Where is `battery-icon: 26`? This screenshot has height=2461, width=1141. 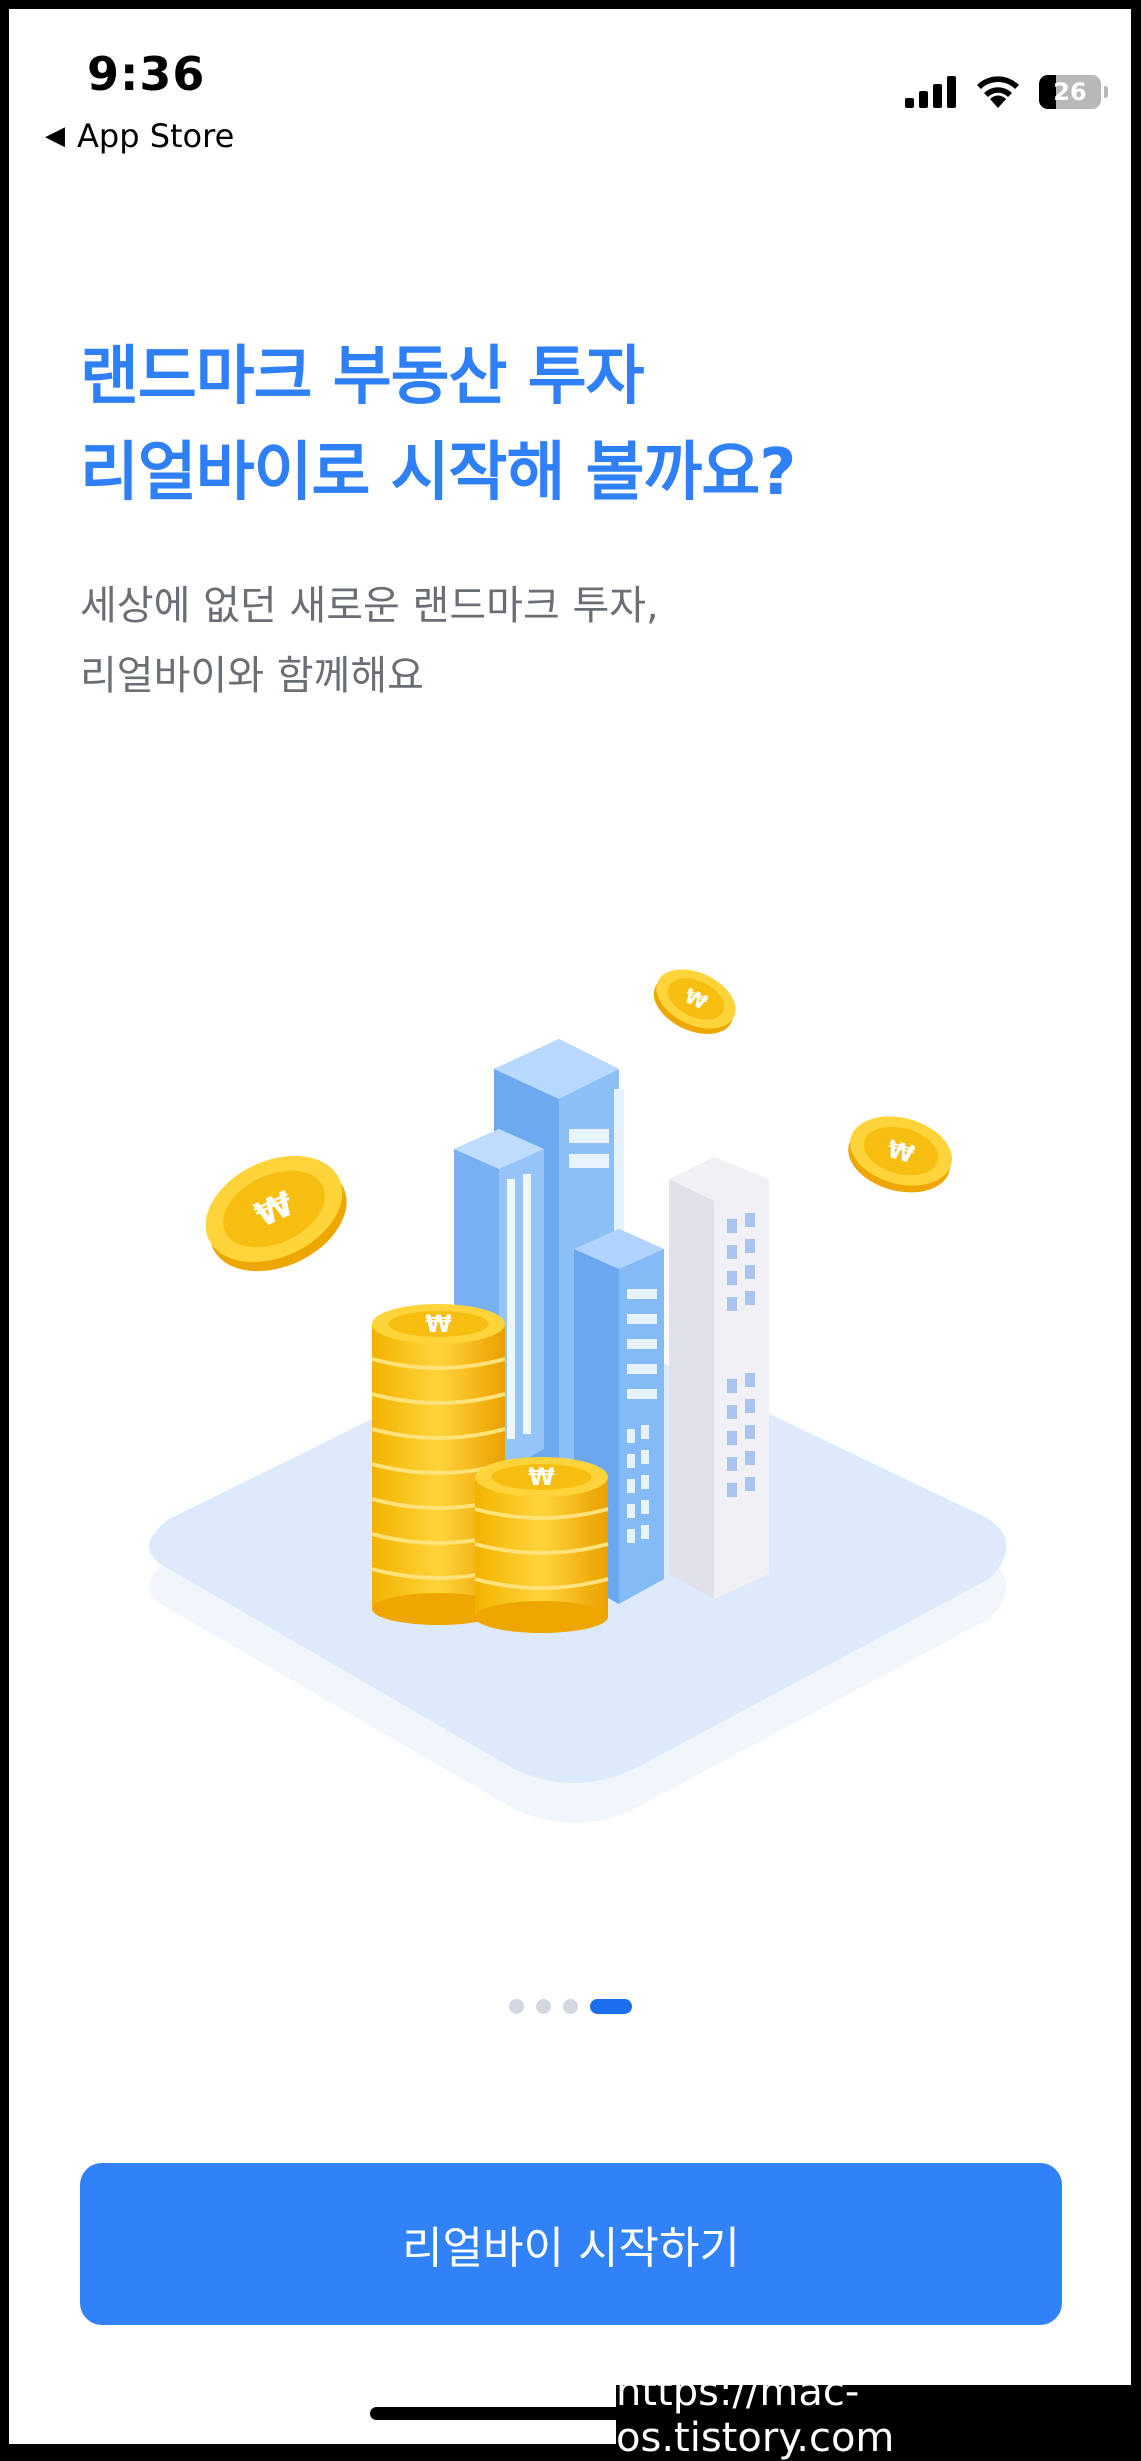 battery-icon: 26 is located at coordinates (1073, 92).